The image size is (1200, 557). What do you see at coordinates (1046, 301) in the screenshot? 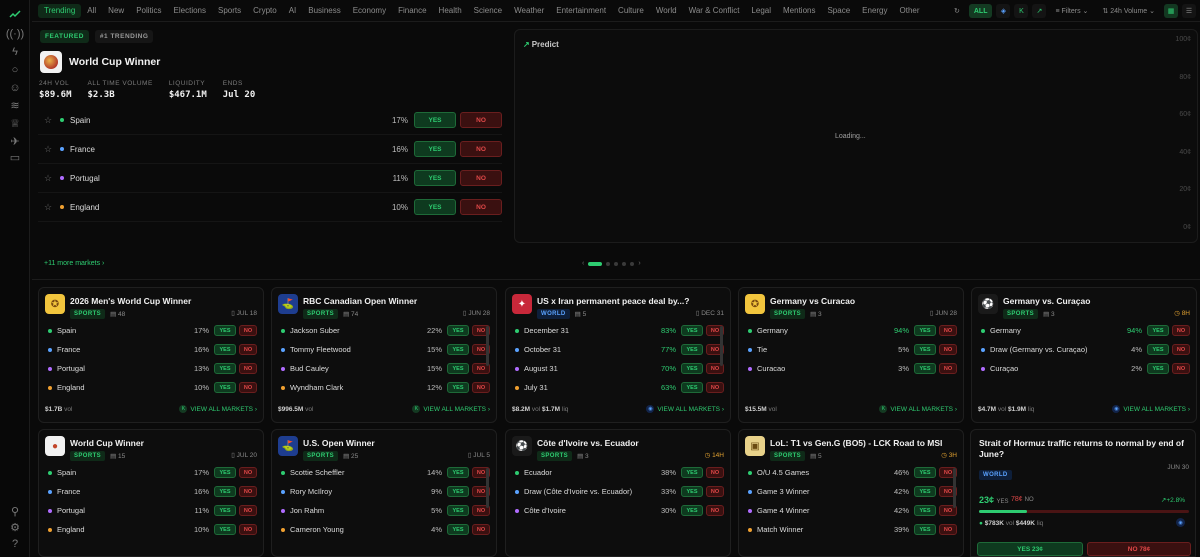
I see `card-title: Germany vs. Curaçao` at bounding box center [1046, 301].